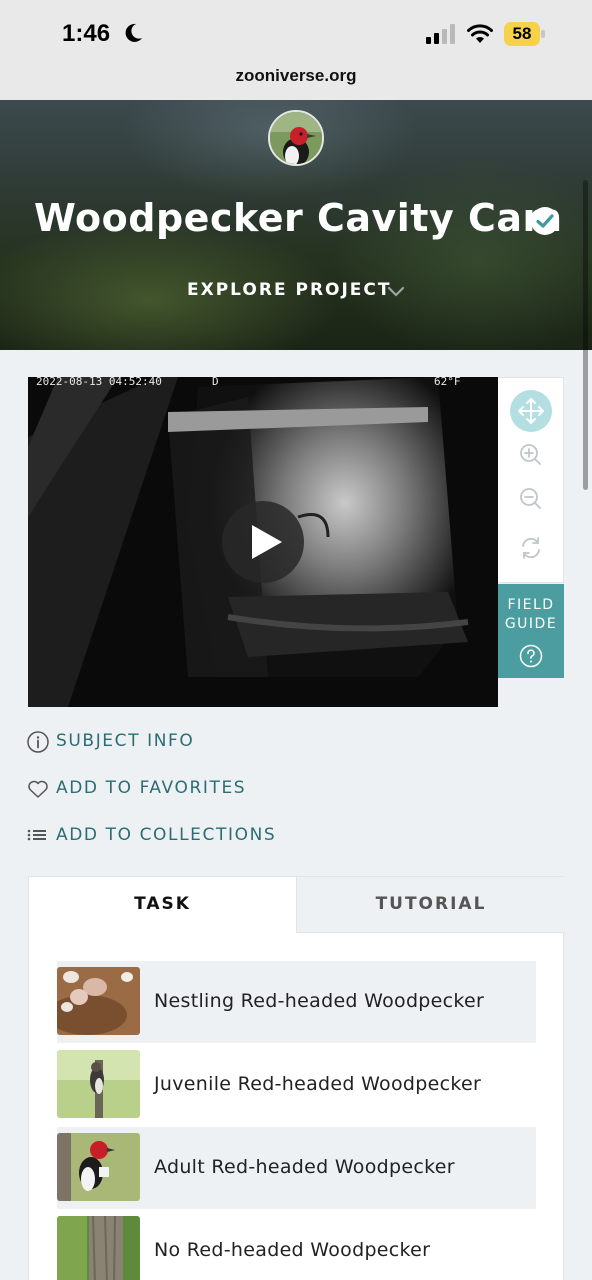 Image resolution: width=592 pixels, height=1280 pixels. Describe the element at coordinates (298, 218) in the screenshot. I see `project-title: Woodpecker Cavity Cam` at that location.